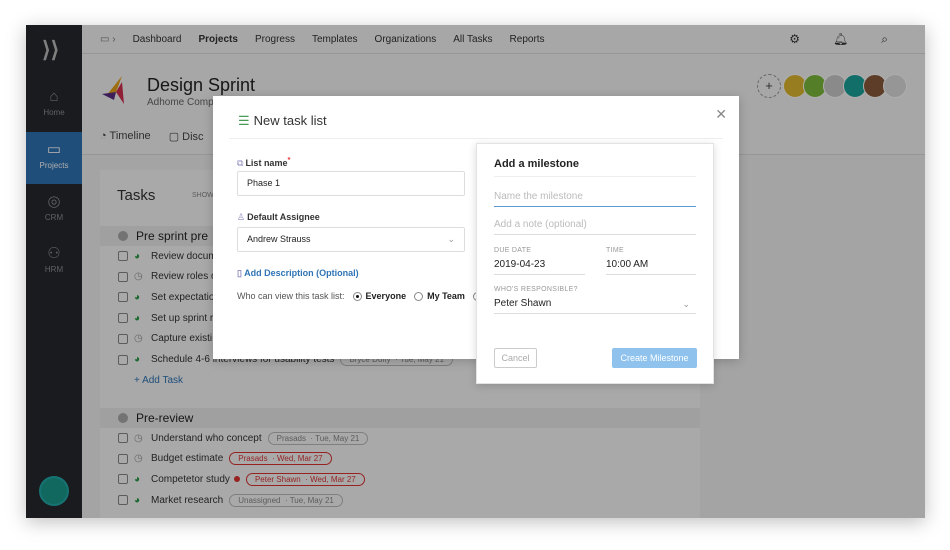 The image size is (950, 550). I want to click on cancel-button: Cancel, so click(515, 358).